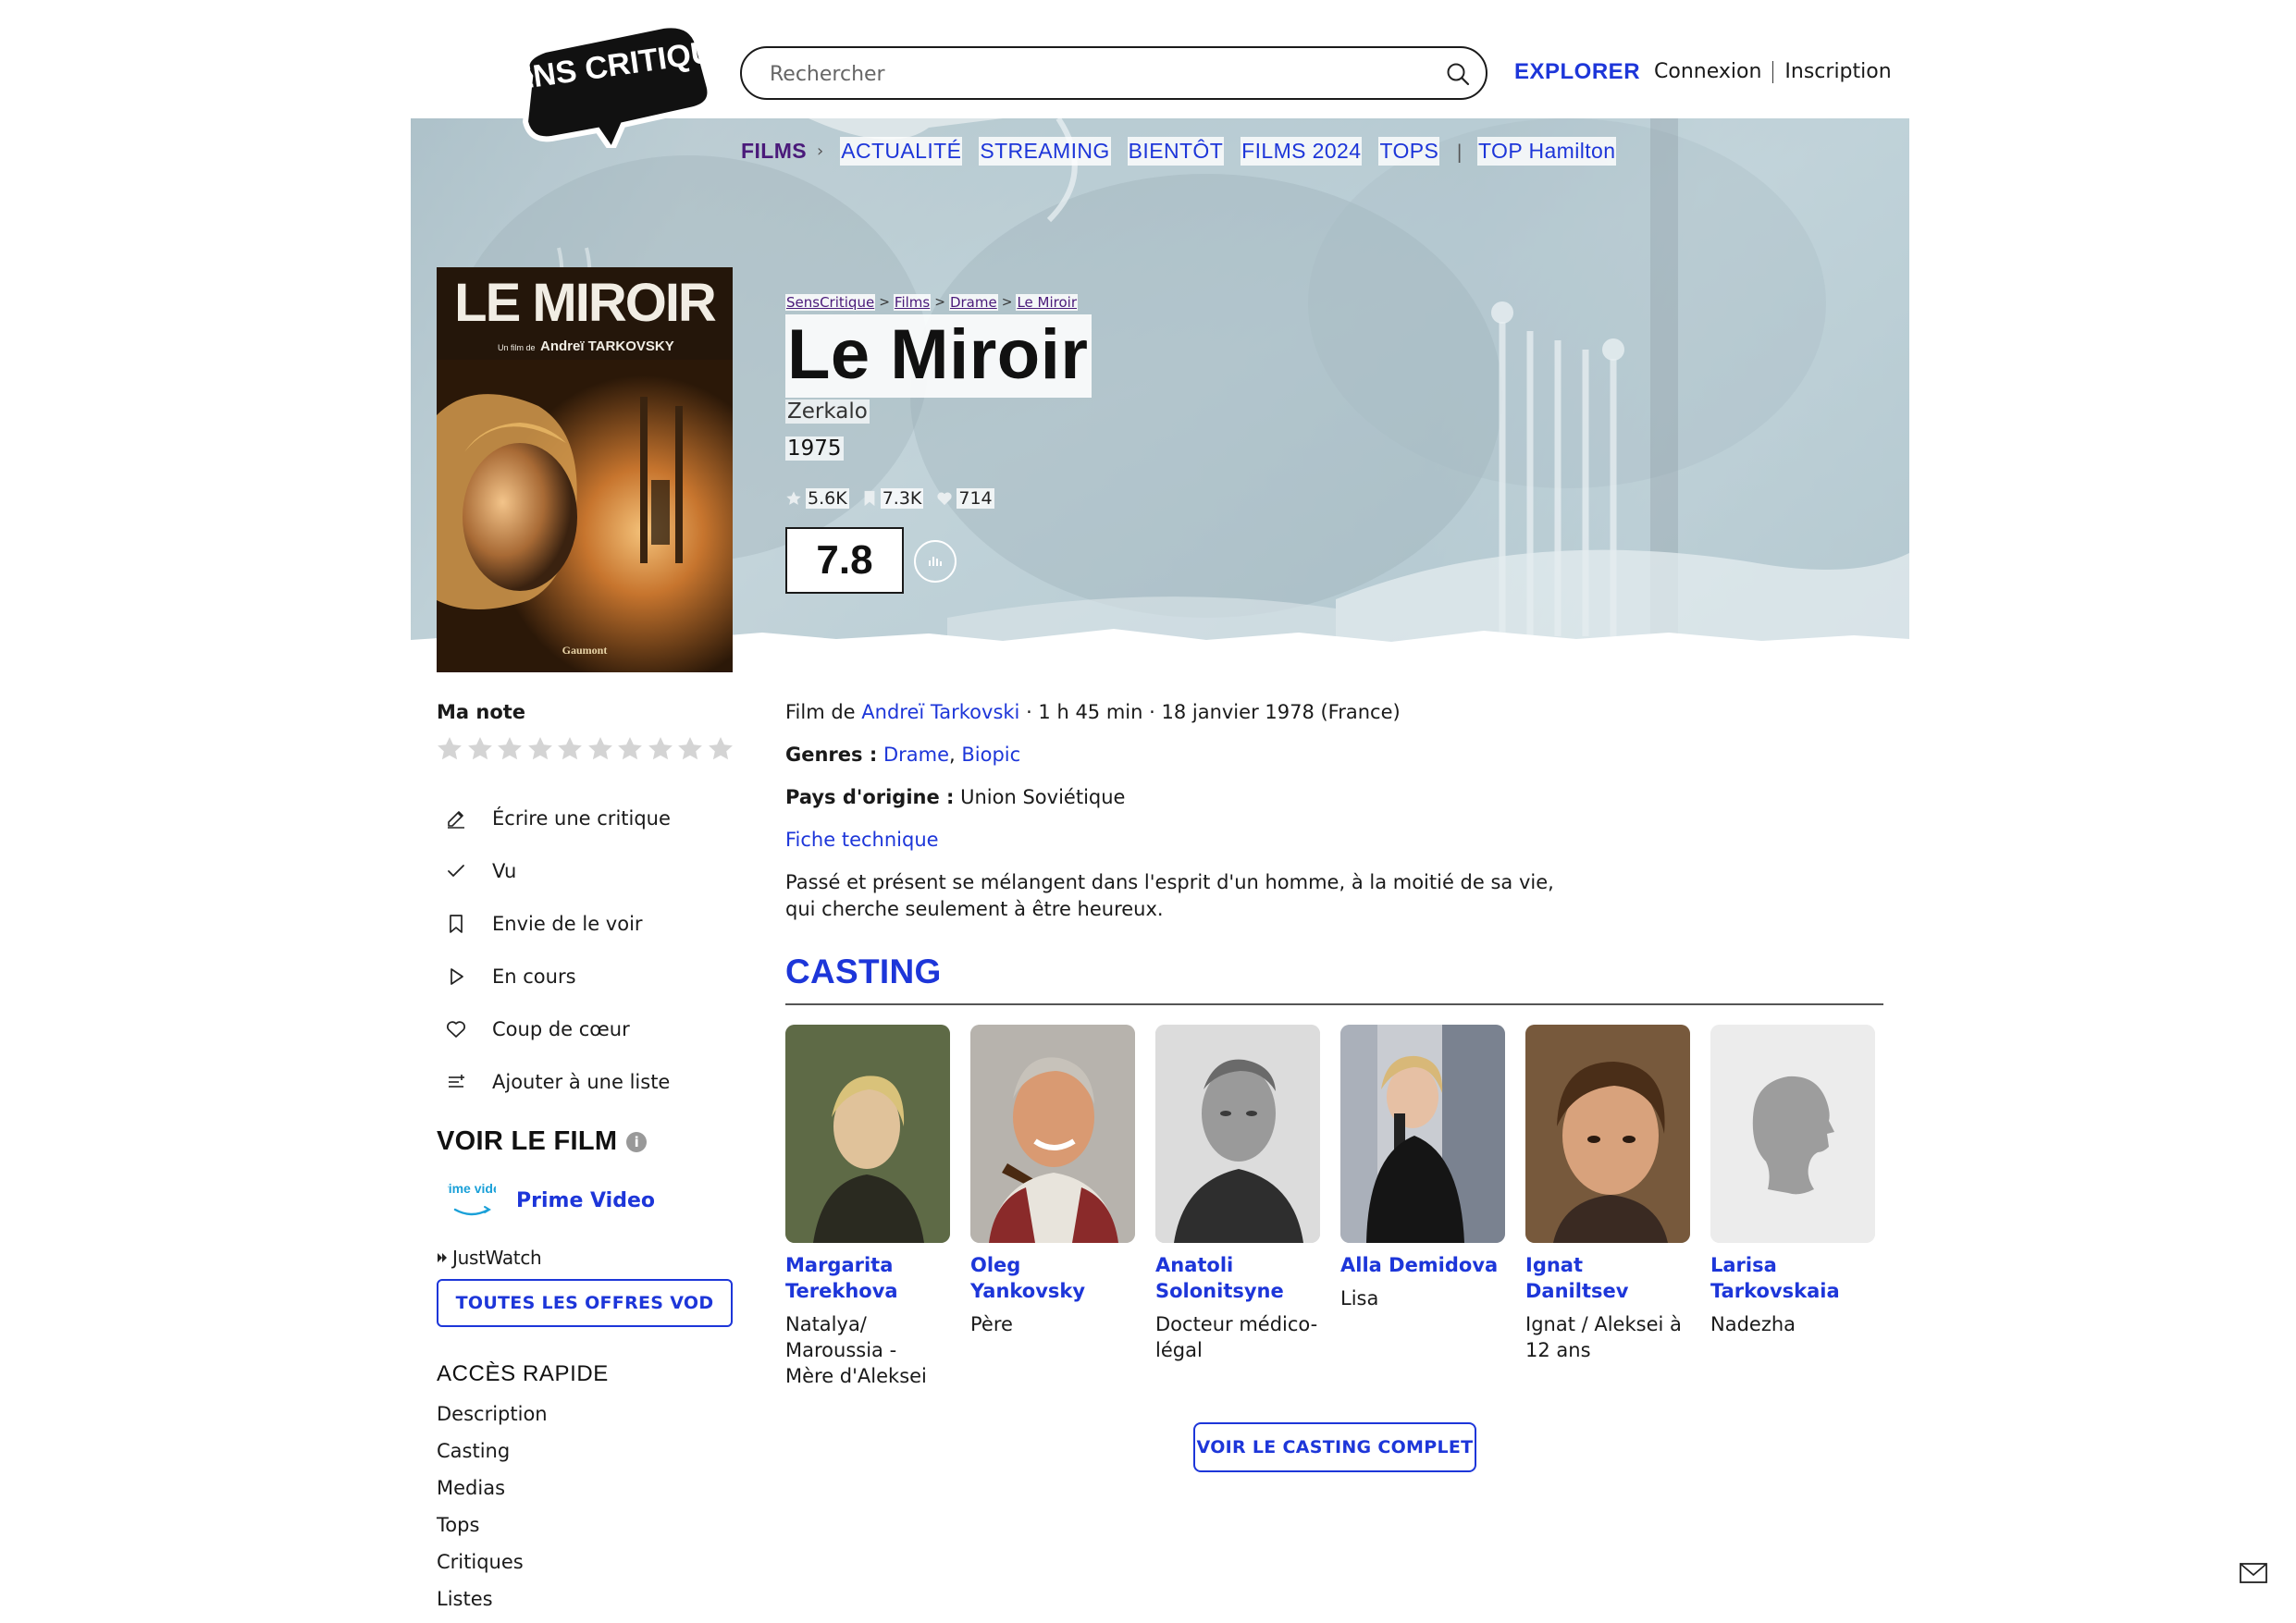 The image size is (2296, 1623). I want to click on actor-role: Natalya/ Maroussia - Mère d'Aleksei, so click(856, 1350).